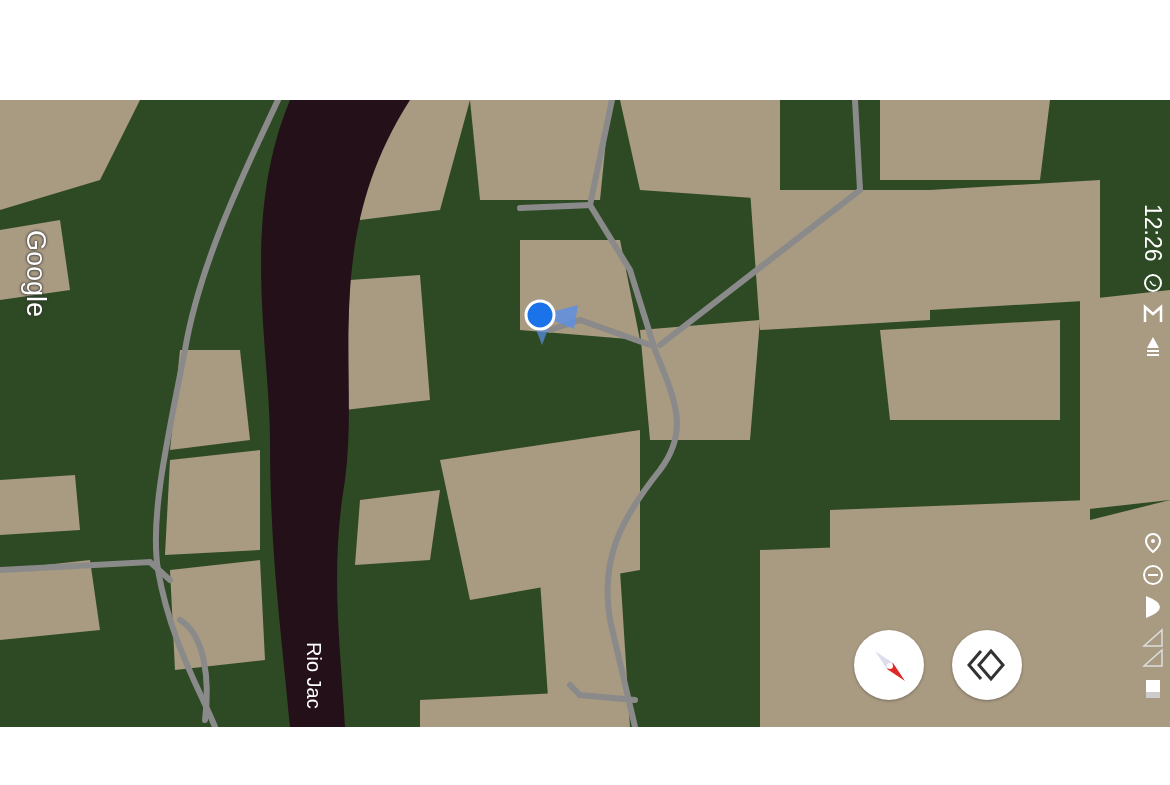  I want to click on mail-icon, so click(1152, 313).